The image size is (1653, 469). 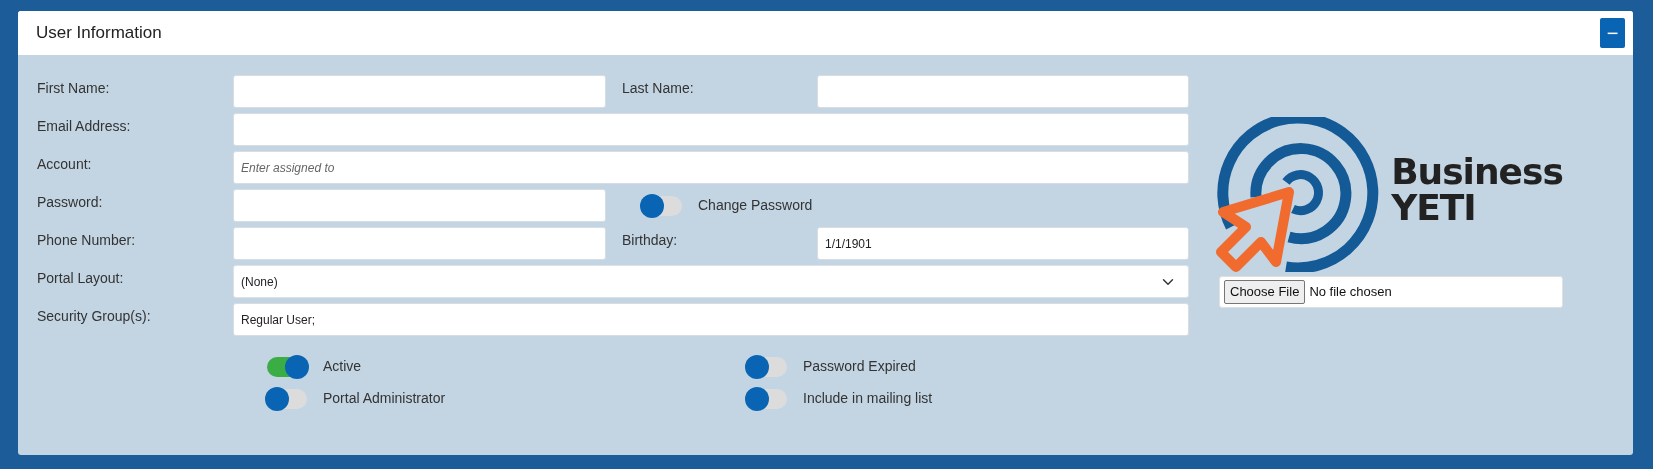 What do you see at coordinates (1003, 243) in the screenshot?
I see `text-field: 1/1/1901` at bounding box center [1003, 243].